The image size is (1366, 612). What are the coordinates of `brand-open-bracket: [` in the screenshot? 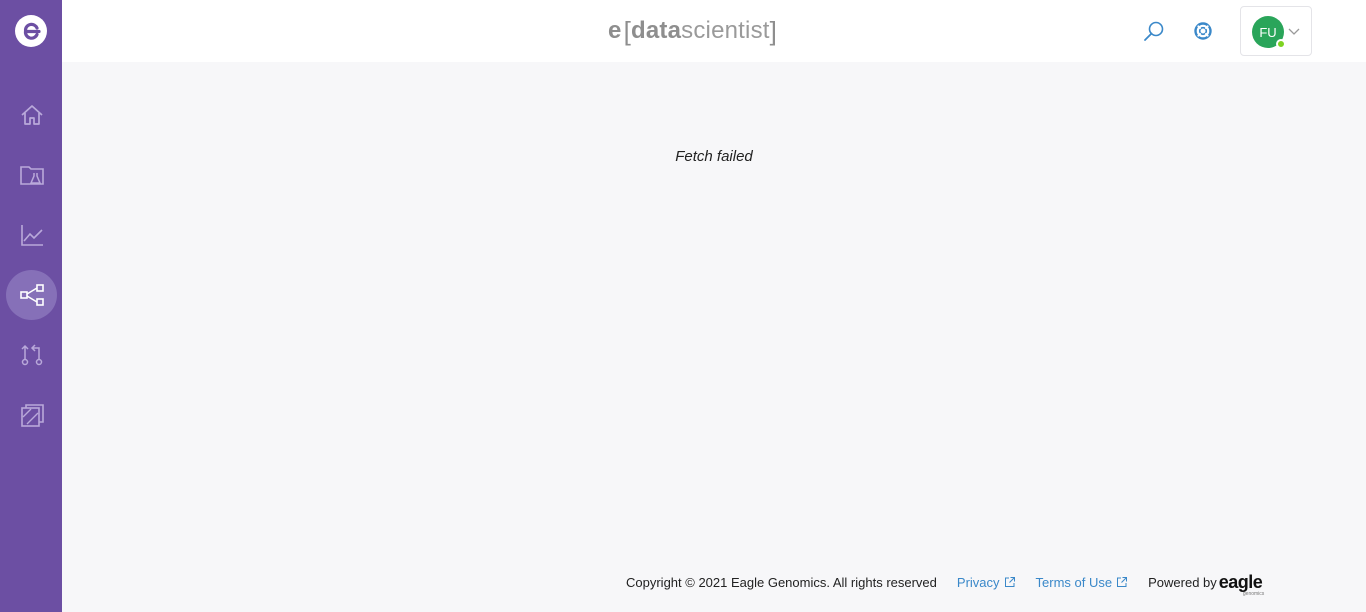 It's located at (627, 30).